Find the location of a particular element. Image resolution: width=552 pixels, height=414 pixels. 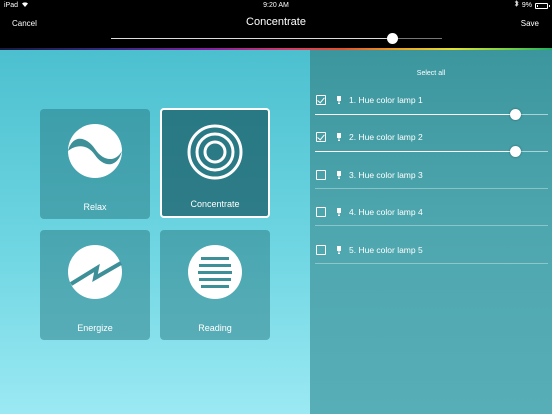

bluetooth-icon is located at coordinates (516, 5).